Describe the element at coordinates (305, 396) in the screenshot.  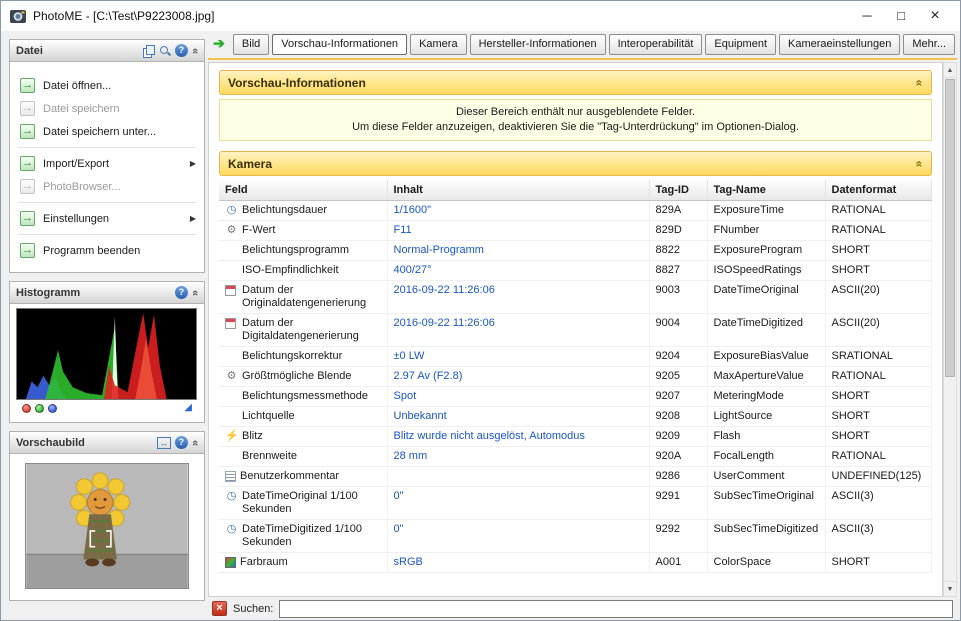
I see `field-label: Belichtungsmessmethode` at that location.